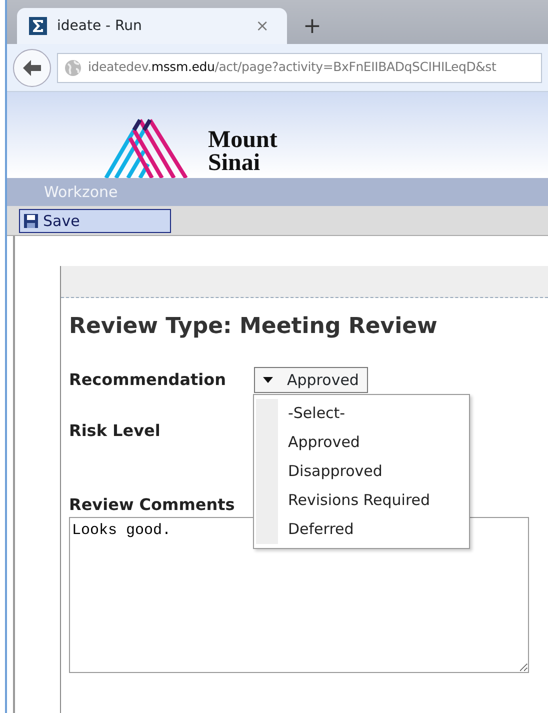 Image resolution: width=548 pixels, height=713 pixels. Describe the element at coordinates (355, 66) in the screenshot. I see `url-text: /act/page?activity=BxFnEIIBADqSCIHILeqD&st` at that location.